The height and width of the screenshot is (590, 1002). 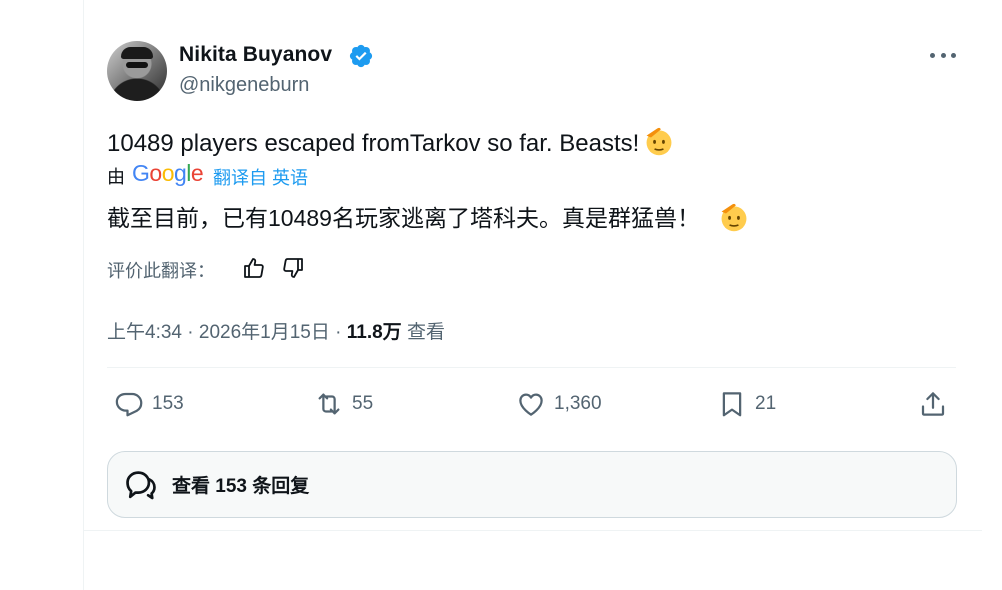 What do you see at coordinates (293, 268) in the screenshot?
I see `thumbs-down-icon` at bounding box center [293, 268].